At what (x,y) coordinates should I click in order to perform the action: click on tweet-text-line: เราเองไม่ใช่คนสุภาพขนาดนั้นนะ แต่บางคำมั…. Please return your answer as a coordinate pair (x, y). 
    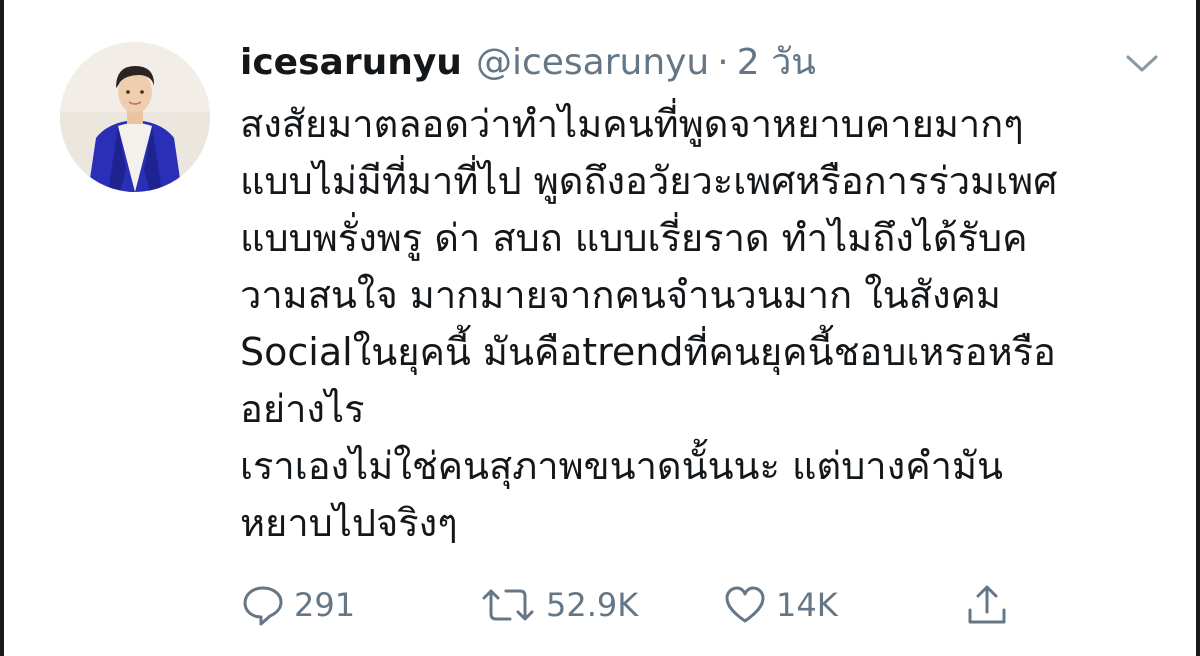
    Looking at the image, I should click on (621, 466).